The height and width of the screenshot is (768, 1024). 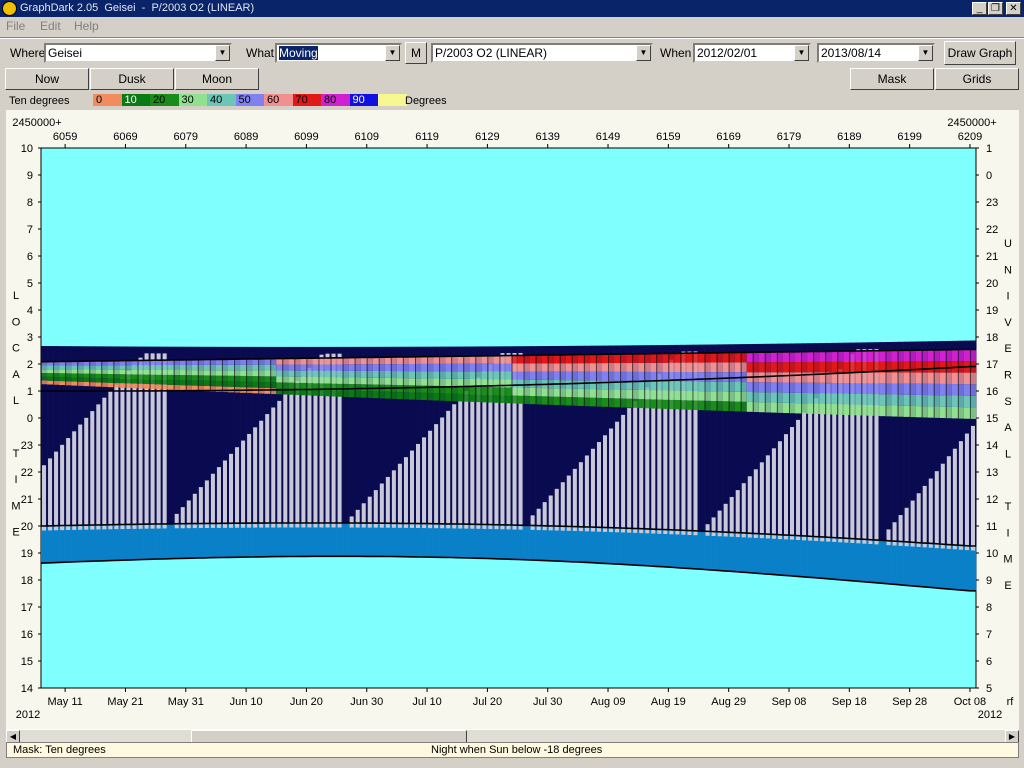 I want to click on date-tick-label: Aug 29, so click(x=728, y=702).